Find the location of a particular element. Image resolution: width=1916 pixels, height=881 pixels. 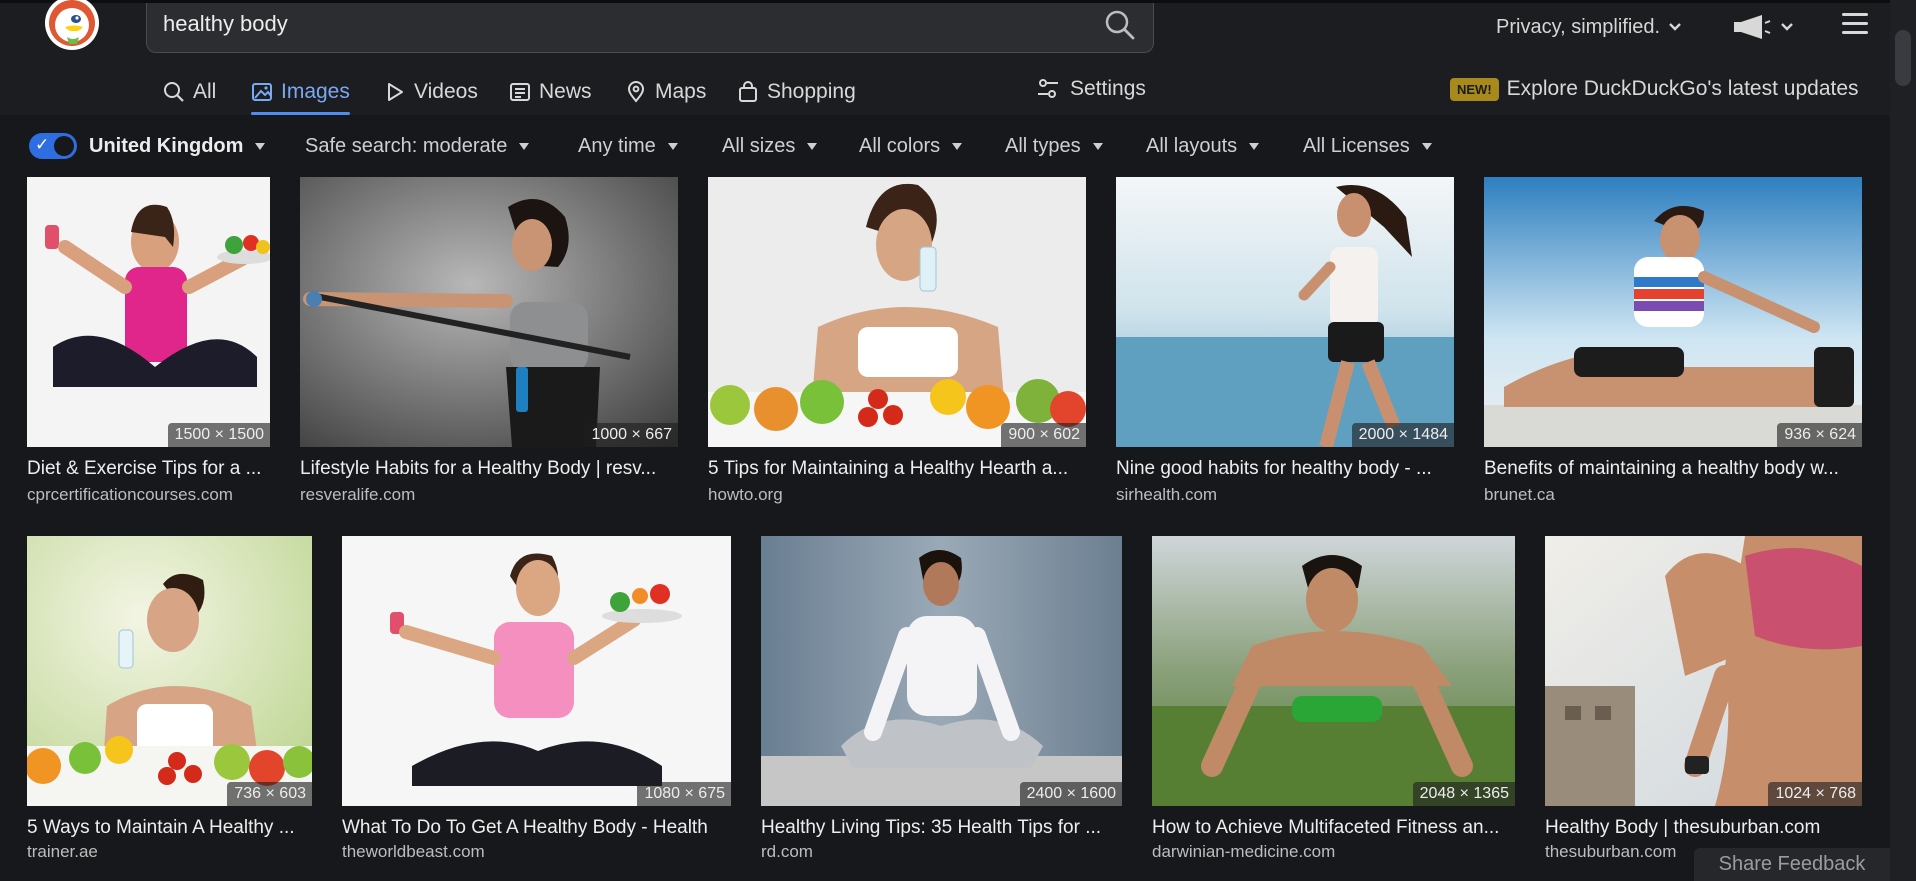

safe-search-dropdown: Safe search: moderate is located at coordinates (417, 146).